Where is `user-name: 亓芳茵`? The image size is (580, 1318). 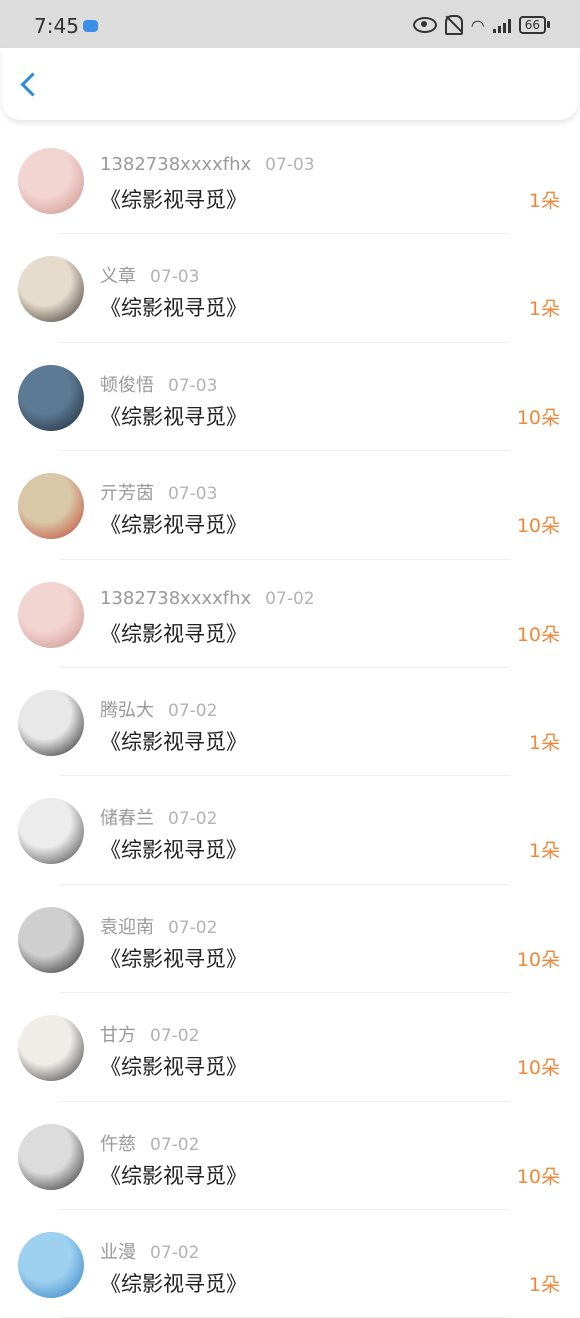 user-name: 亓芳茵 is located at coordinates (127, 494).